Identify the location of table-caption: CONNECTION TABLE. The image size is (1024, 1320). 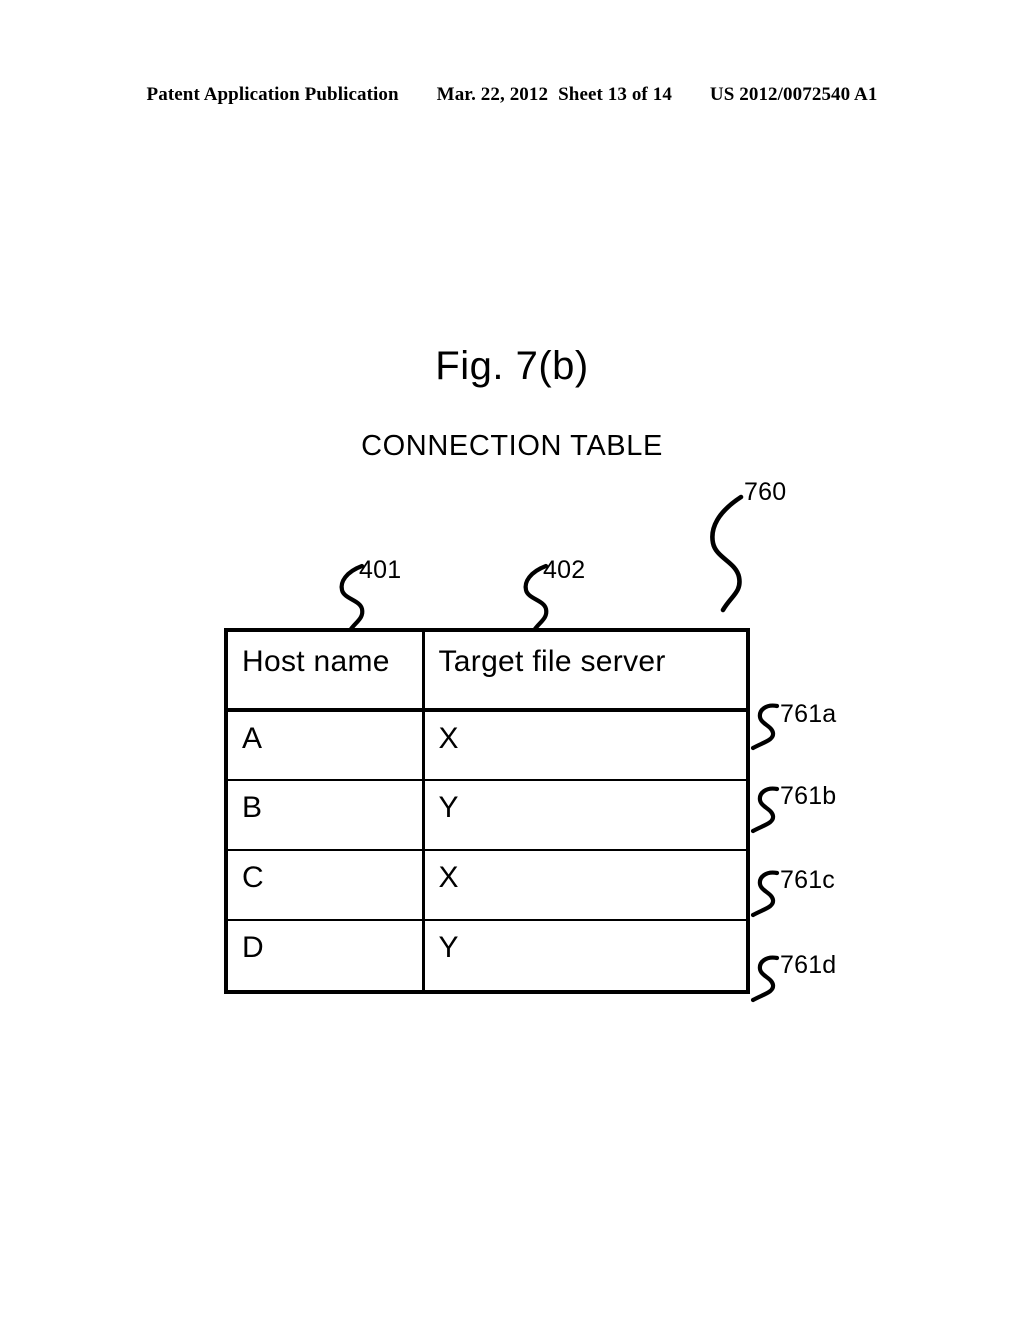
(512, 446).